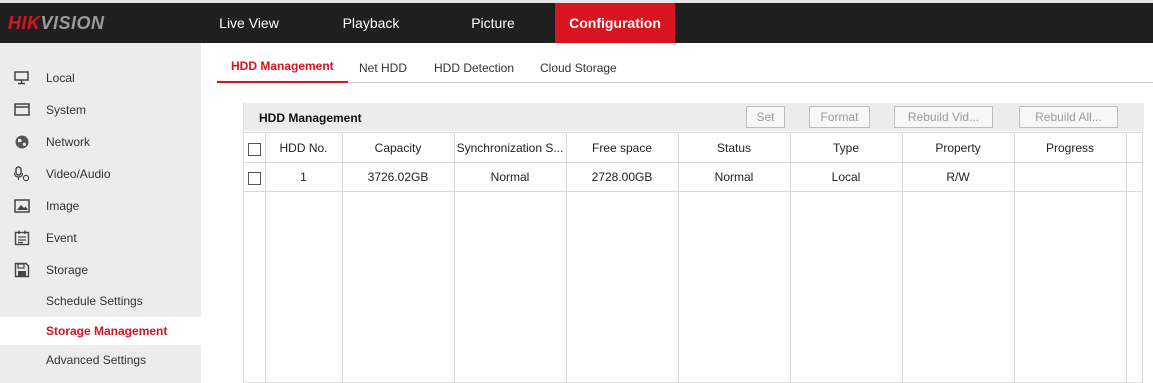 This screenshot has width=1153, height=383. Describe the element at coordinates (100, 78) in the screenshot. I see `sidebar-item-local: Local` at that location.